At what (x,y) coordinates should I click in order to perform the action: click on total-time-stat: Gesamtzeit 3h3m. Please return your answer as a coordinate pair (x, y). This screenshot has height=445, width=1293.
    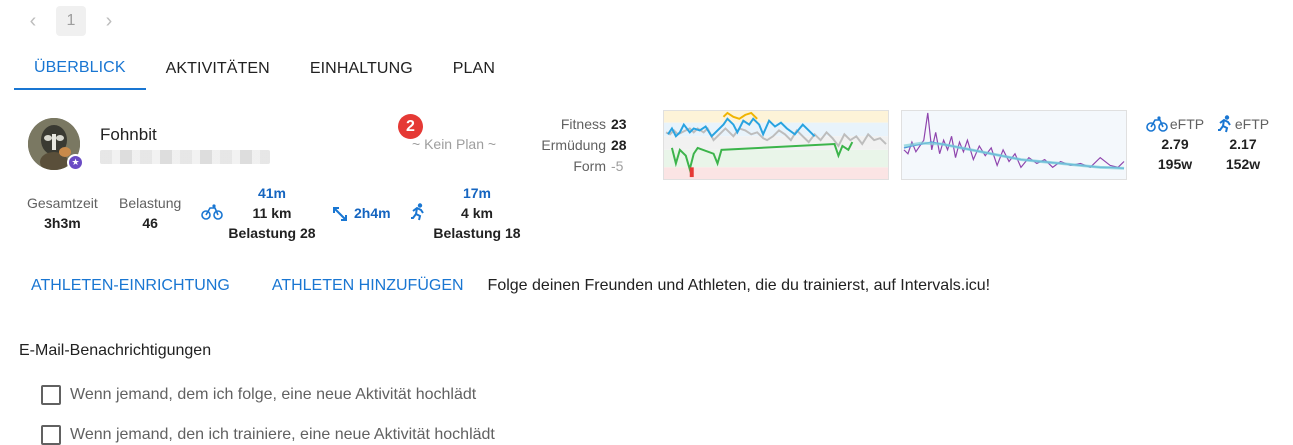
    Looking at the image, I should click on (62, 213).